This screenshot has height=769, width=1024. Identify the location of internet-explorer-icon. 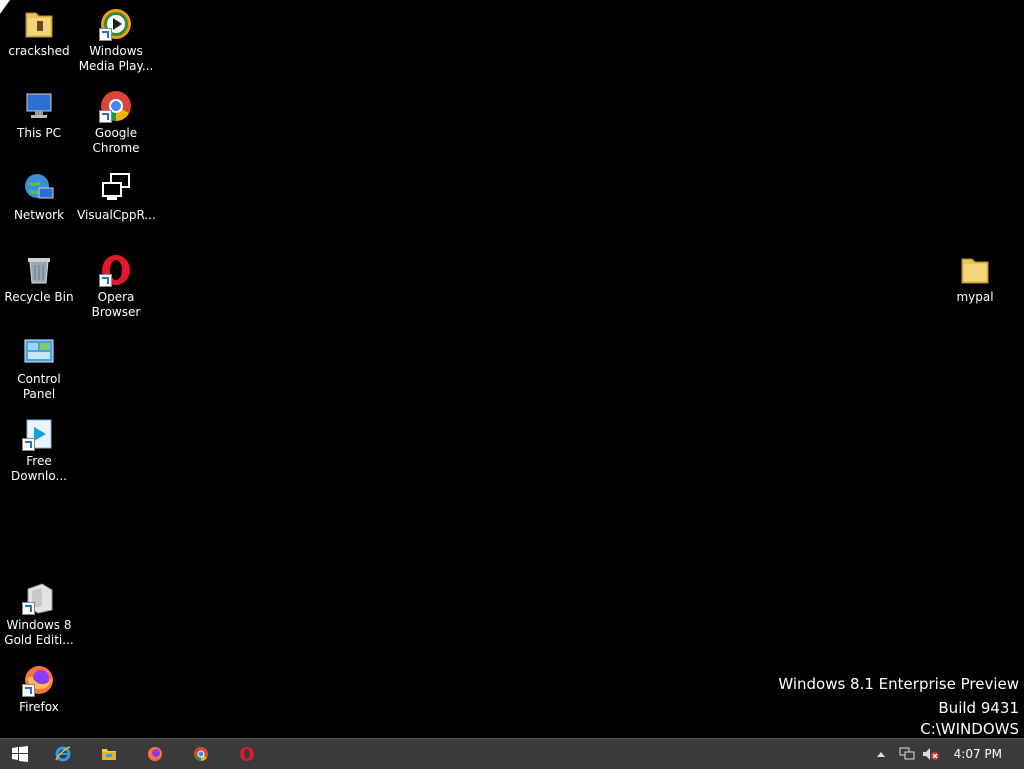
(63, 754).